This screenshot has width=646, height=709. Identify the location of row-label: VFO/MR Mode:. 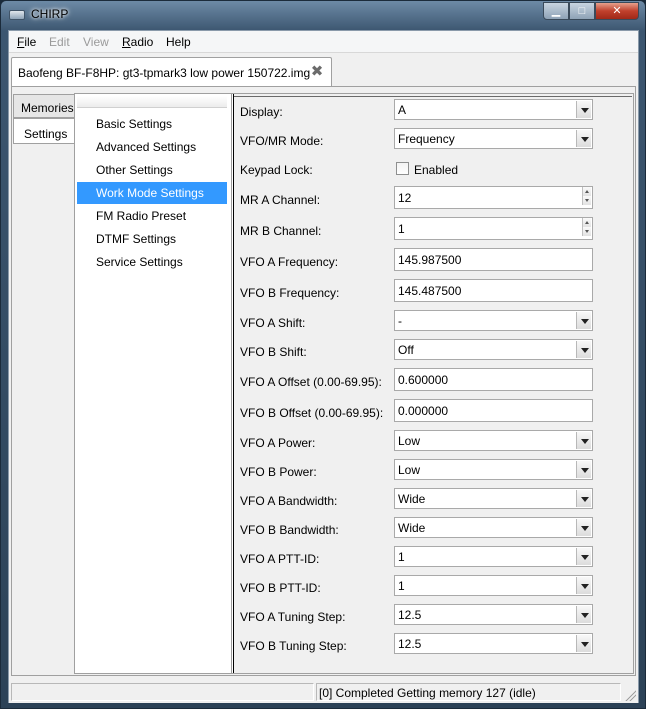
(282, 141).